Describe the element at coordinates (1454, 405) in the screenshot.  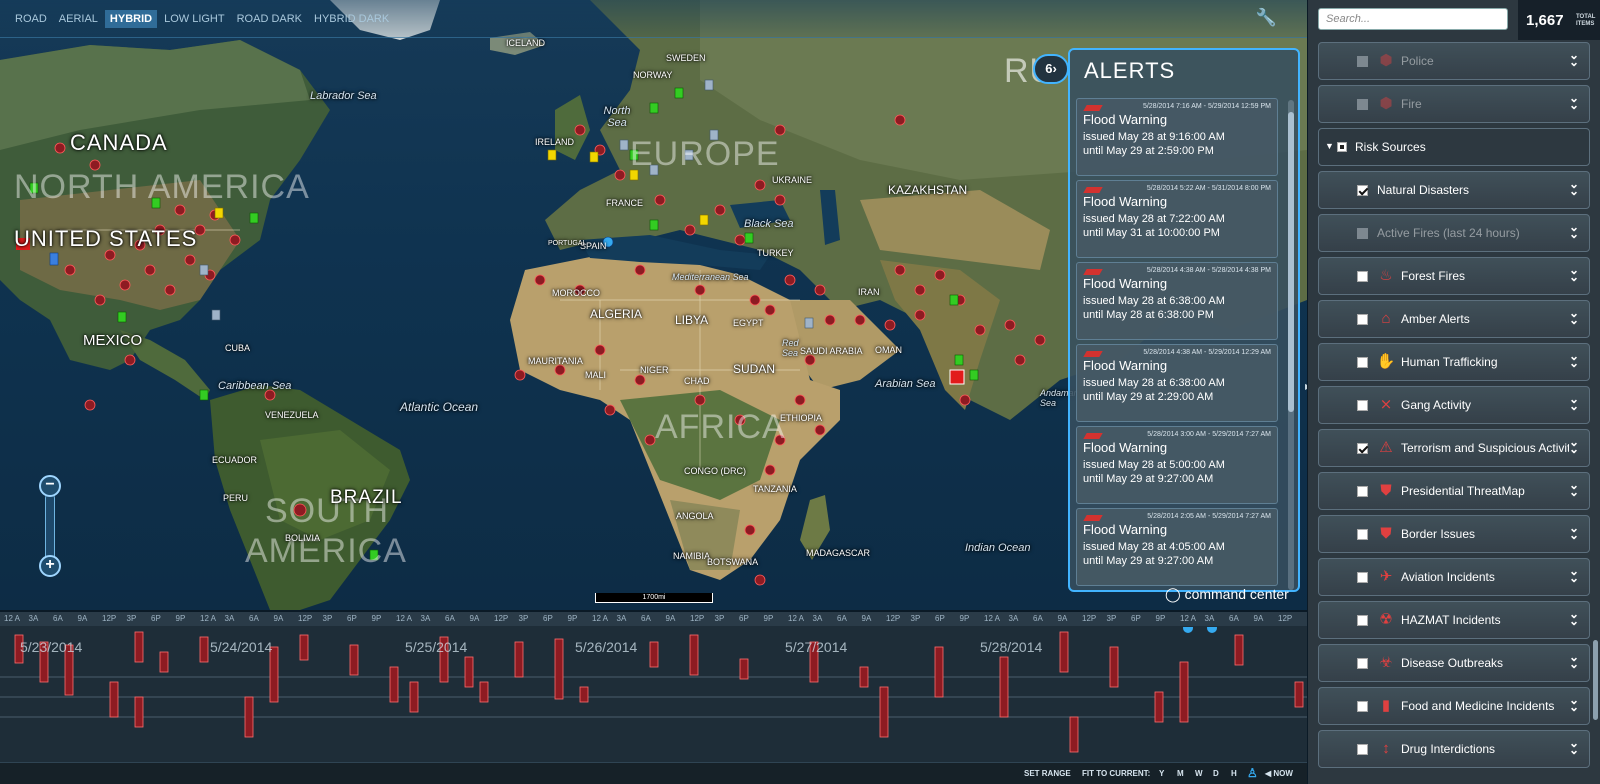
I see `layer-gang-activity: ⨯ ⌄ ⌄ Gang Activity` at that location.